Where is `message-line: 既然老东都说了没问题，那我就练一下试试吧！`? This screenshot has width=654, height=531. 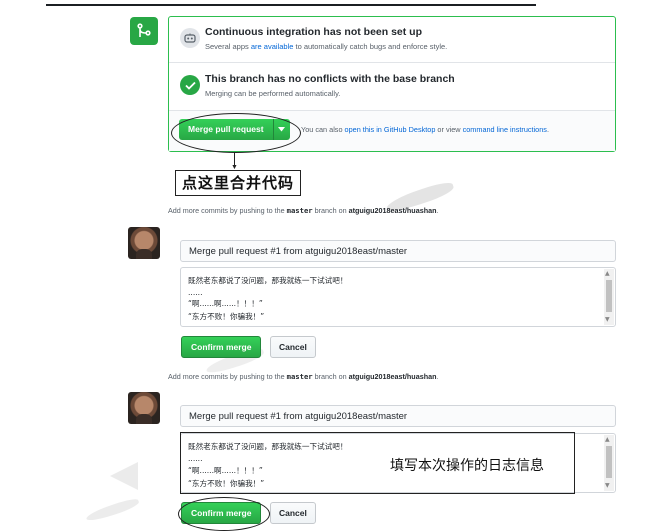
message-line: 既然老东都说了没问题，那我就练一下试试吧！ is located at coordinates (268, 280).